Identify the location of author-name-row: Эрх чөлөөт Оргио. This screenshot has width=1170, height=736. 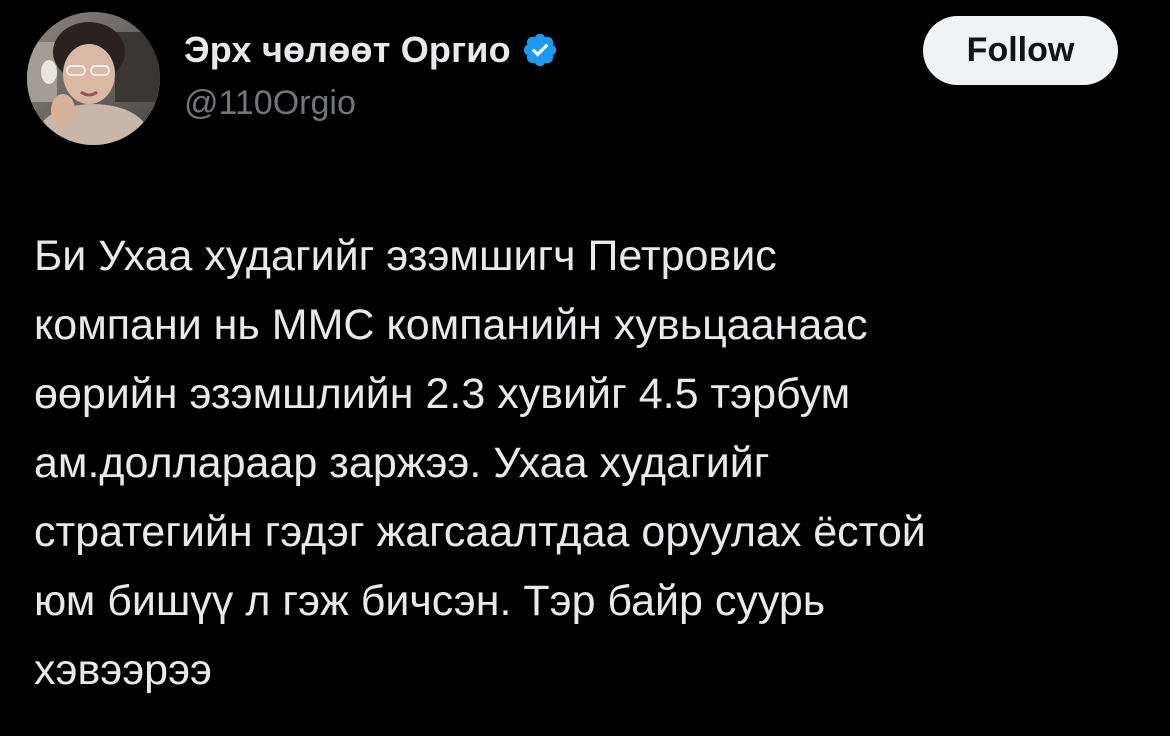
(371, 50).